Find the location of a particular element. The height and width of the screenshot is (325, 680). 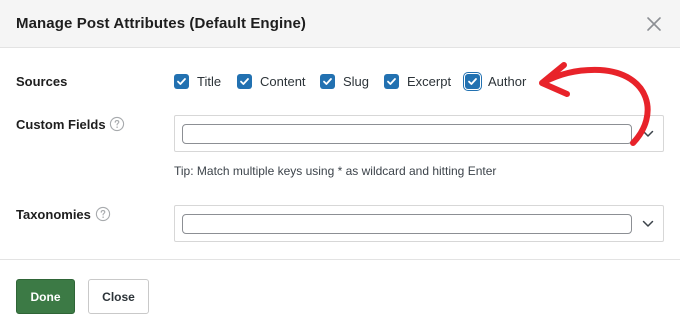

close-icon is located at coordinates (654, 24).